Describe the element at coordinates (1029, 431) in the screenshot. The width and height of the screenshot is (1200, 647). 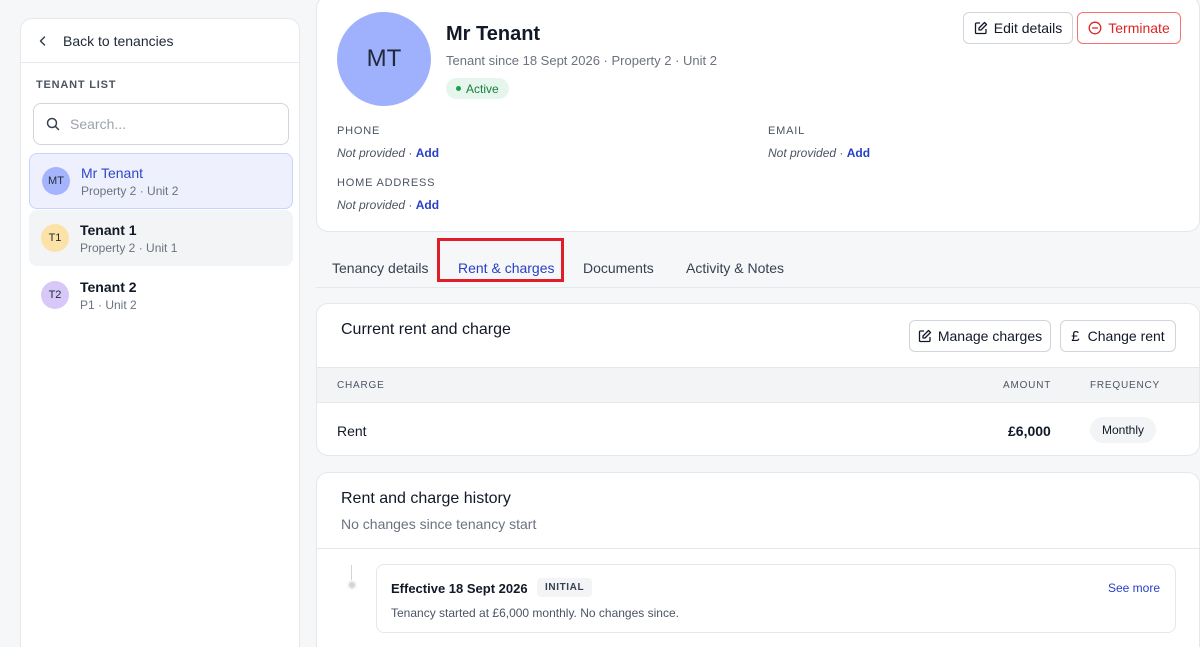
I see `charge-amount-cell: £6,000` at that location.